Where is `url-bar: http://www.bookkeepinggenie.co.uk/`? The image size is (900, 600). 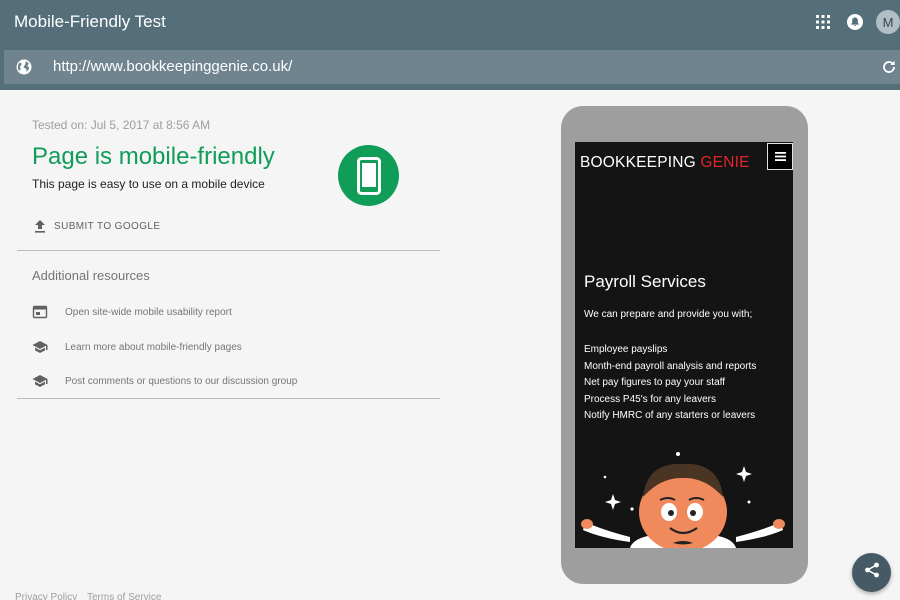 url-bar: http://www.bookkeepinggenie.co.uk/ is located at coordinates (452, 67).